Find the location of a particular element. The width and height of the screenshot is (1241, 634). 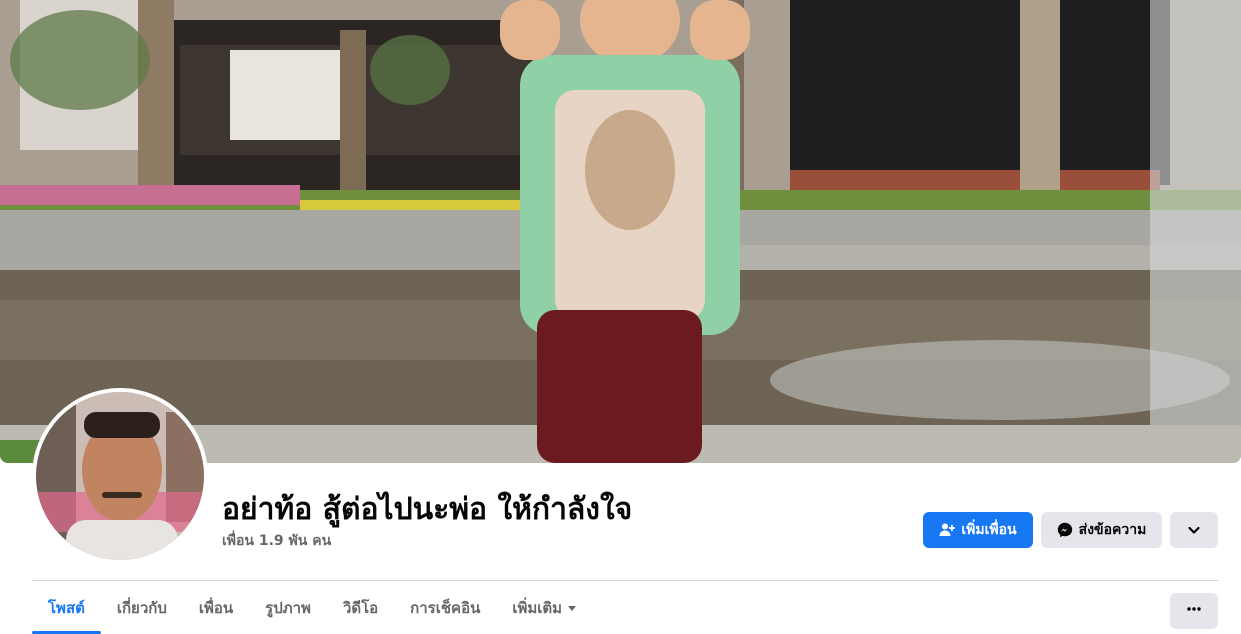

tab-label: การเช็คอิน is located at coordinates (445, 607).